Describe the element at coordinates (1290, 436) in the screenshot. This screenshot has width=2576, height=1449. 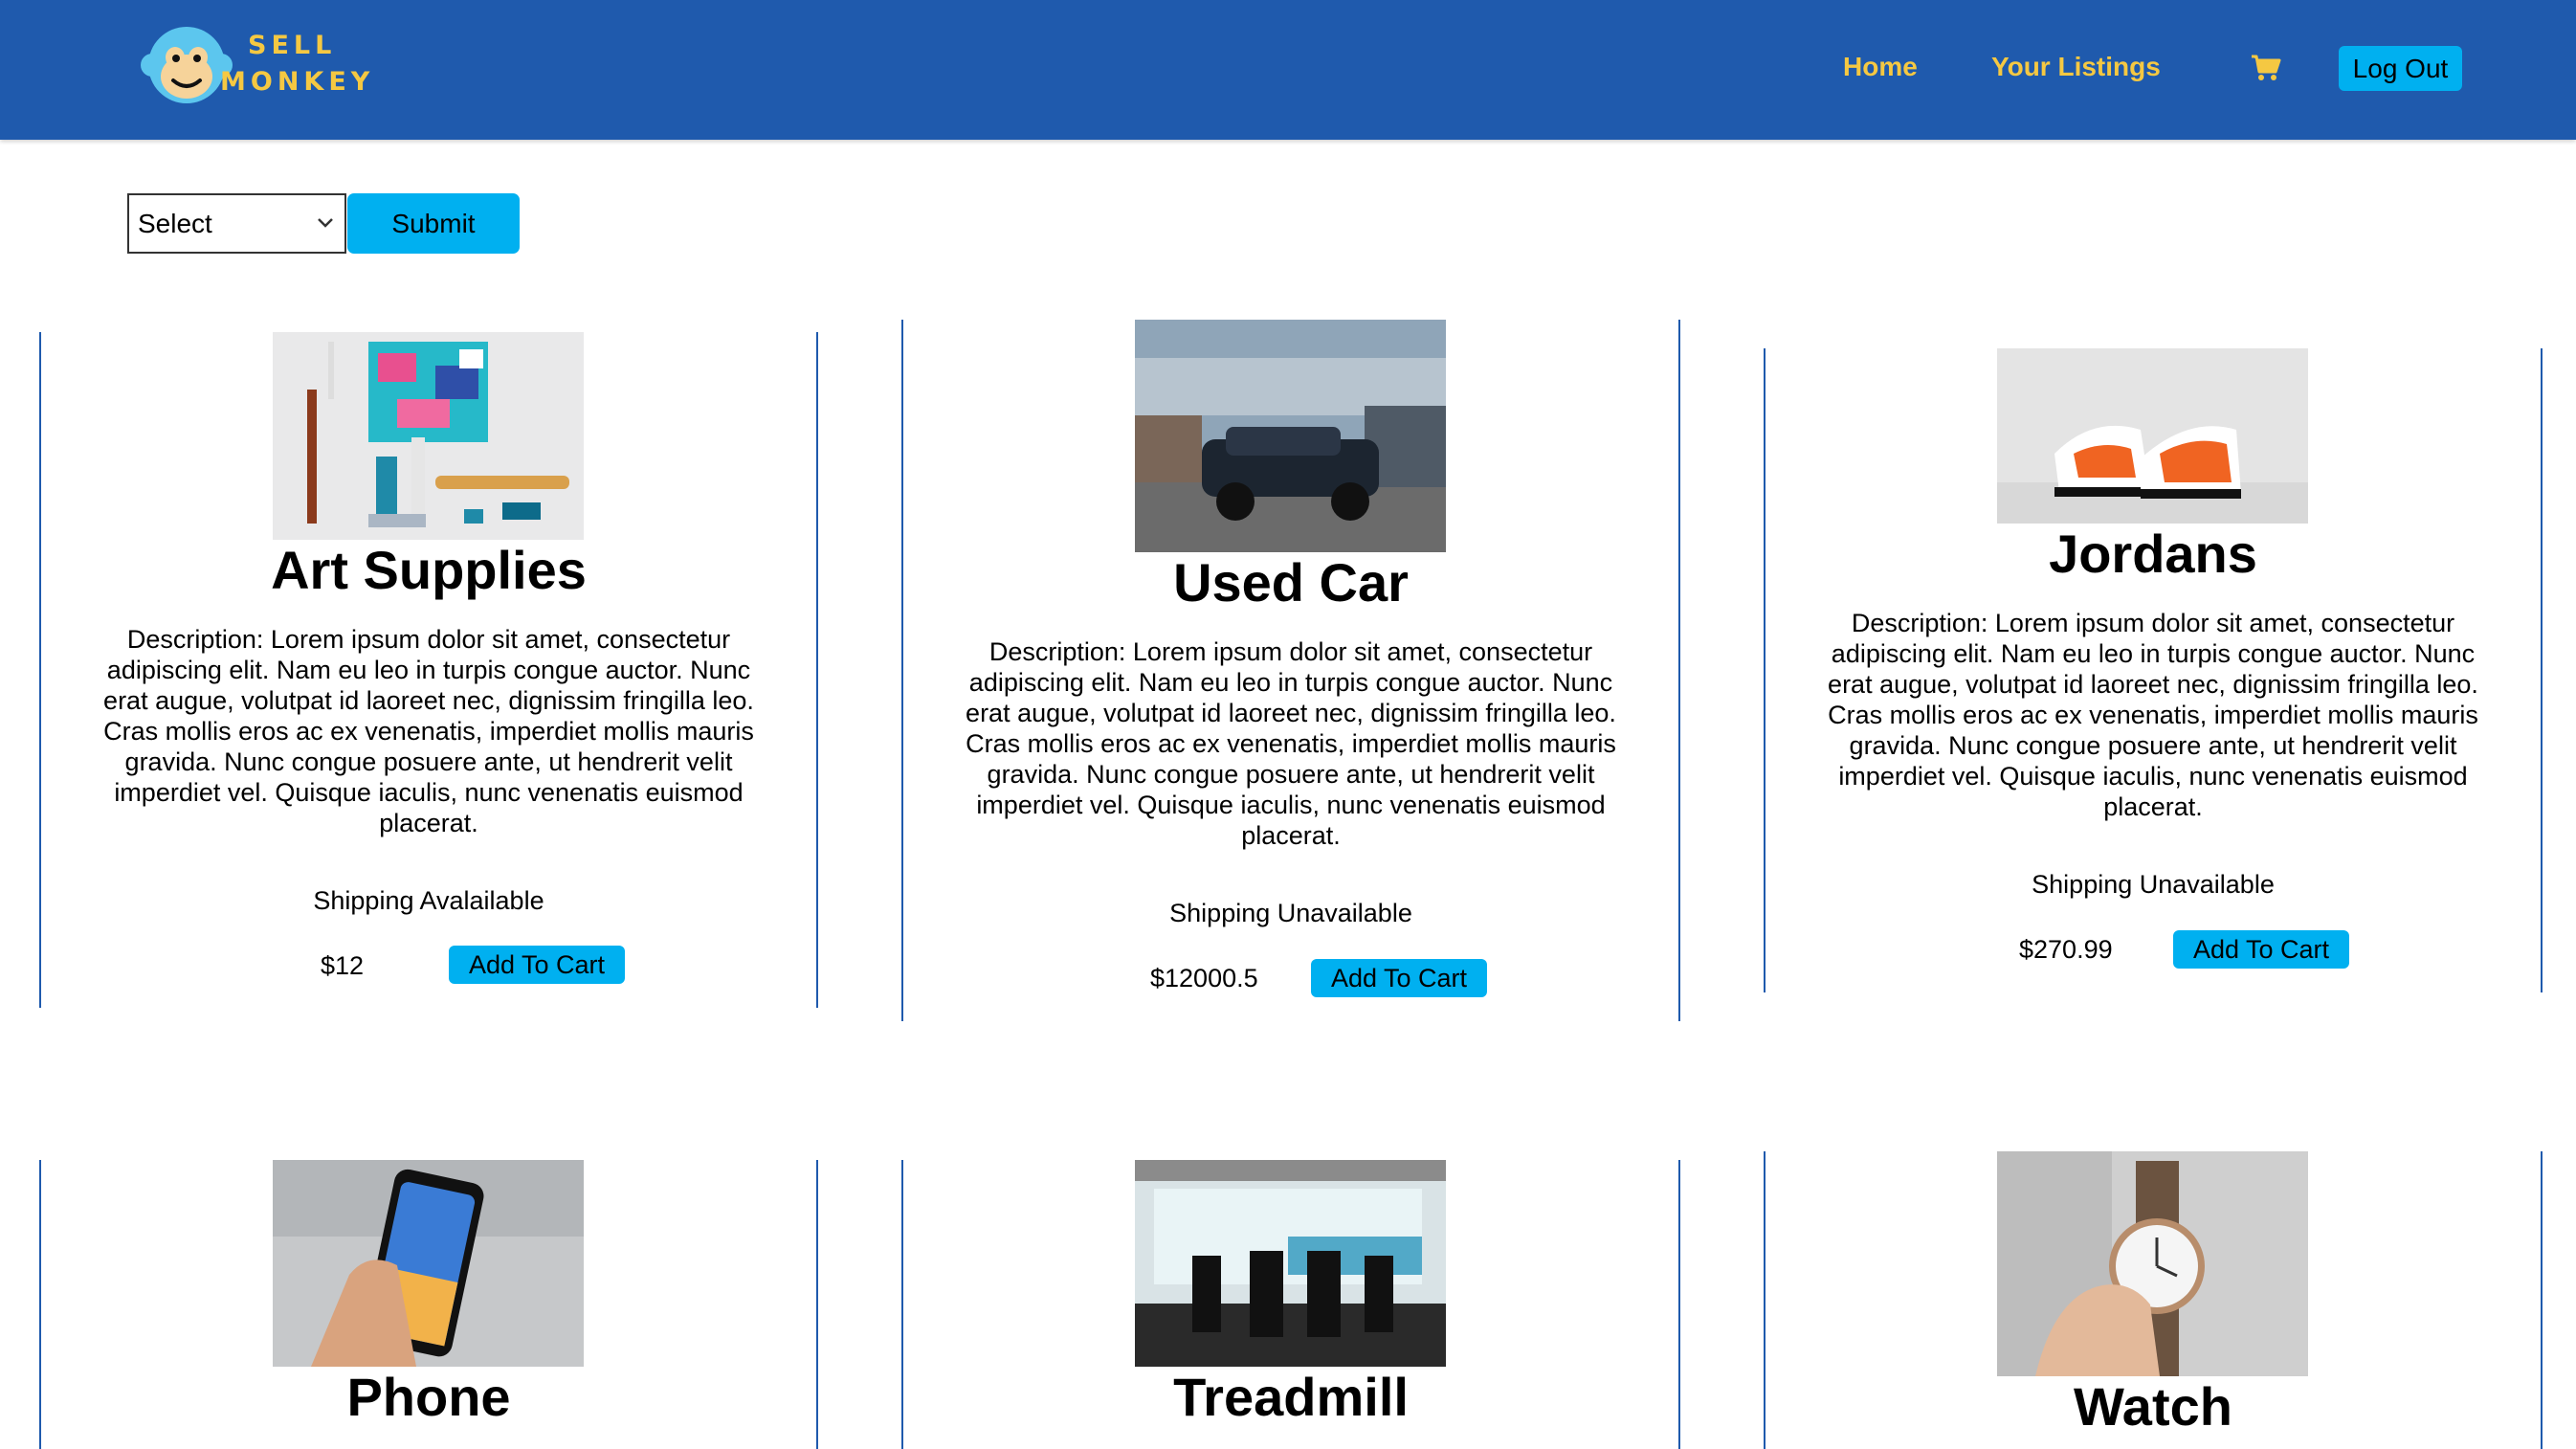
I see `used-car-photo` at that location.